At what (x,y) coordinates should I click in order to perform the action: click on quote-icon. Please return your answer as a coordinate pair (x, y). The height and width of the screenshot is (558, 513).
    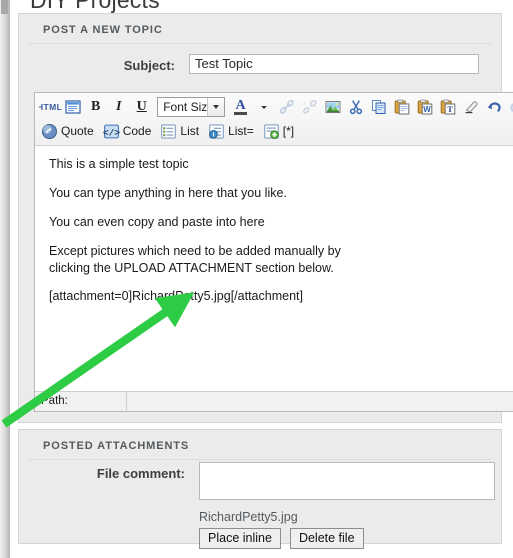
    Looking at the image, I should click on (49, 131).